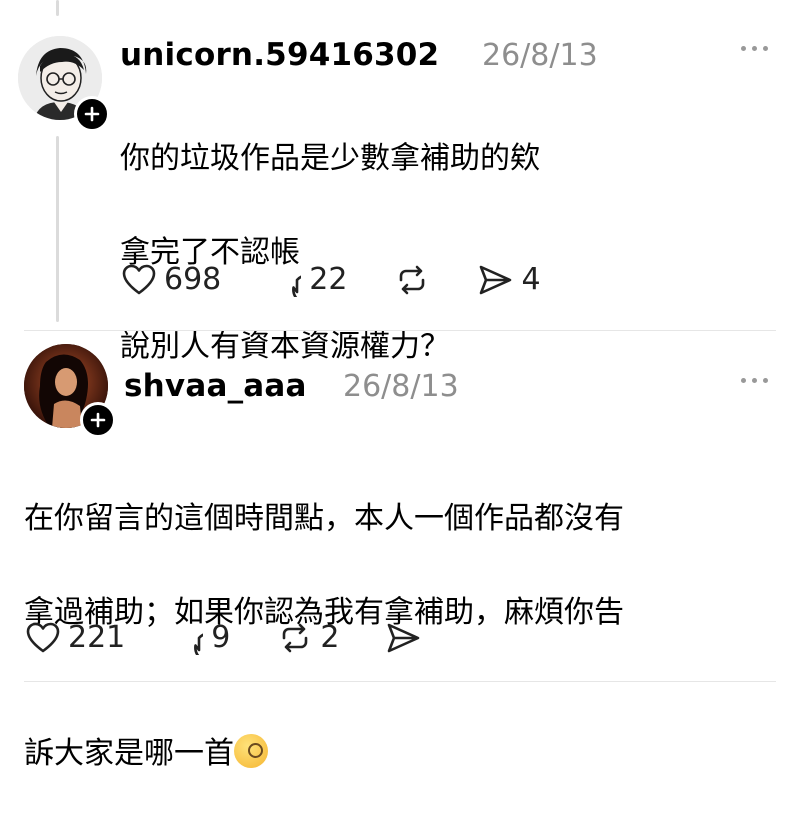 The width and height of the screenshot is (800, 824). Describe the element at coordinates (307, 279) in the screenshot. I see `reply-button: 22` at that location.